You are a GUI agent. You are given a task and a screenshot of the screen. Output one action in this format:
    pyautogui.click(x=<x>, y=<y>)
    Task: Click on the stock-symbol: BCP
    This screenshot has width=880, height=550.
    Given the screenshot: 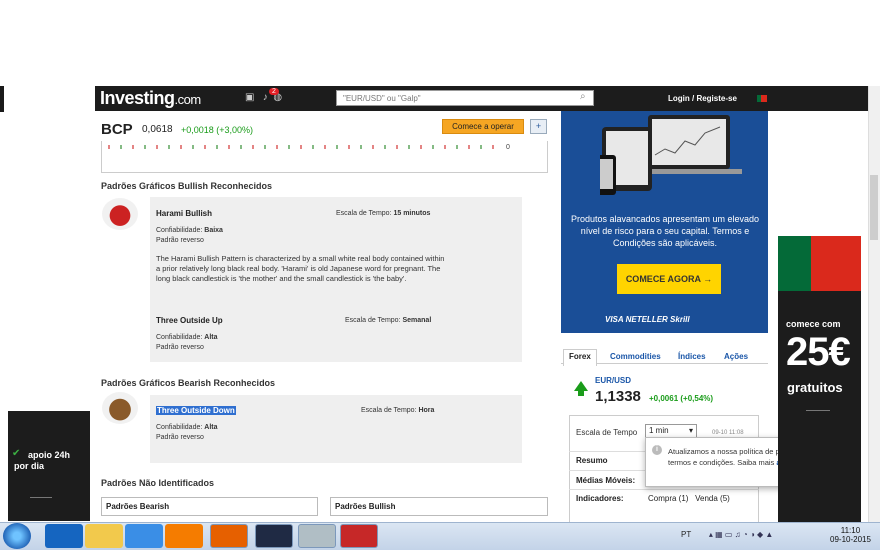 What is the action you would take?
    pyautogui.click(x=117, y=129)
    